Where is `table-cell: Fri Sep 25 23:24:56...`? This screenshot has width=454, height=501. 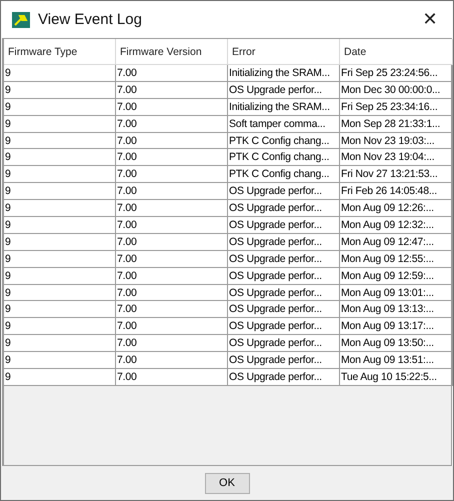 table-cell: Fri Sep 25 23:24:56... is located at coordinates (396, 73).